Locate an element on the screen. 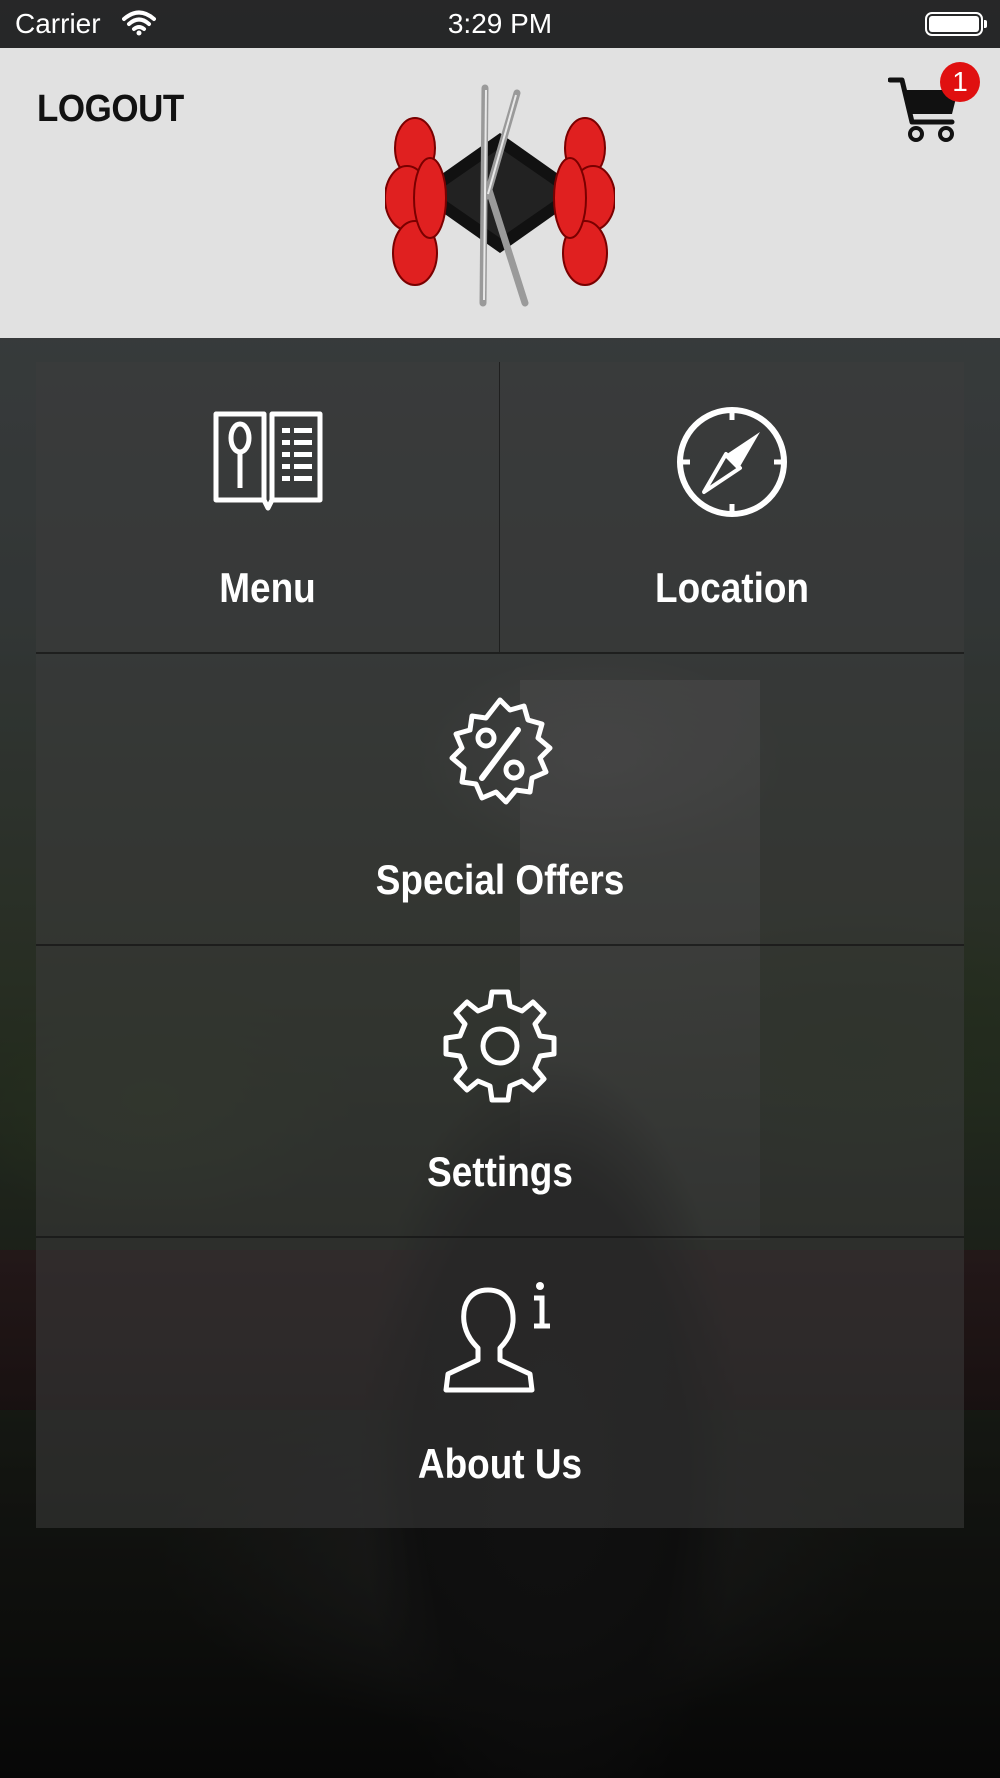  settings-label: Settings is located at coordinates (500, 1171).